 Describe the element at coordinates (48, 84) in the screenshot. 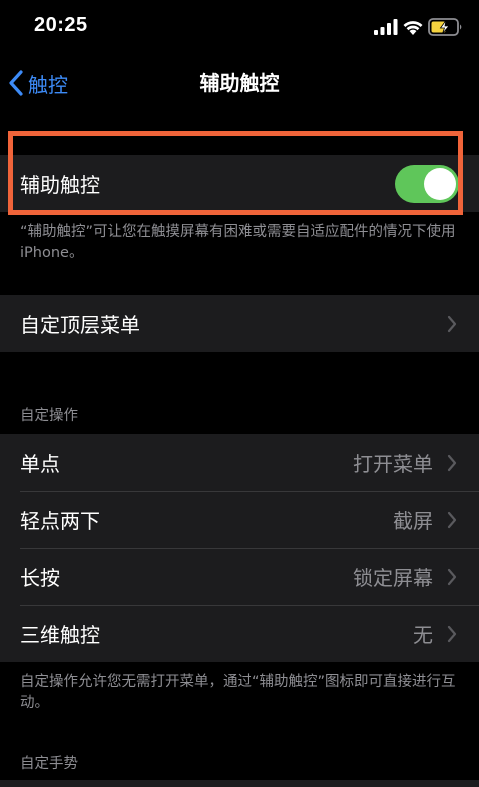

I see `back-button-label: 触控` at that location.